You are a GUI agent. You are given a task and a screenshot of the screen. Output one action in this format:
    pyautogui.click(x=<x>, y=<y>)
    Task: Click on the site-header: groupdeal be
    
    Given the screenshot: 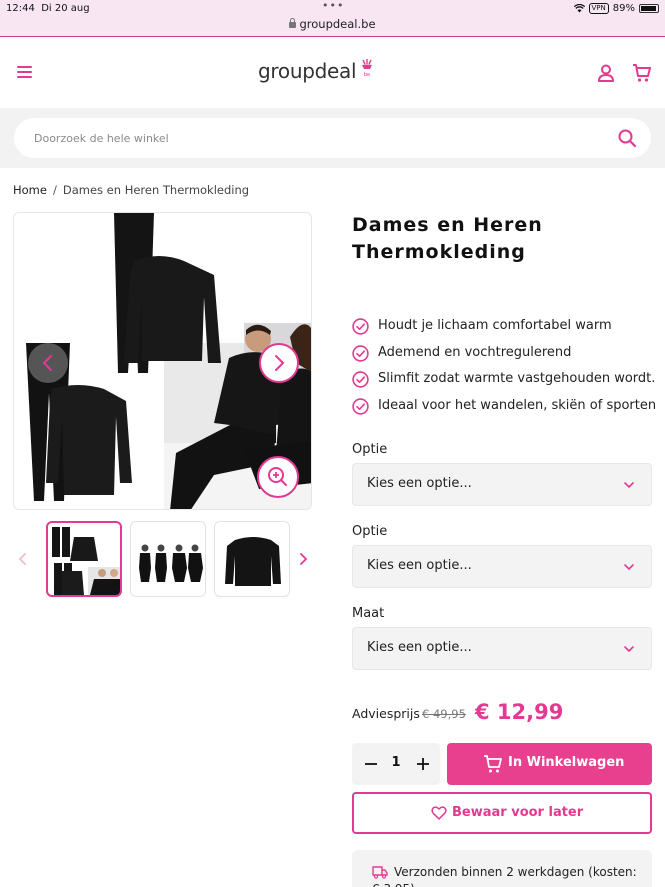 What is the action you would take?
    pyautogui.click(x=332, y=72)
    